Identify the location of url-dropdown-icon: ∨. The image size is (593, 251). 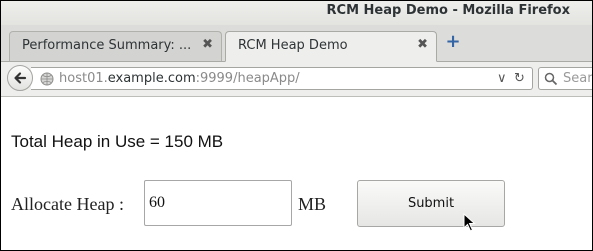
(502, 78).